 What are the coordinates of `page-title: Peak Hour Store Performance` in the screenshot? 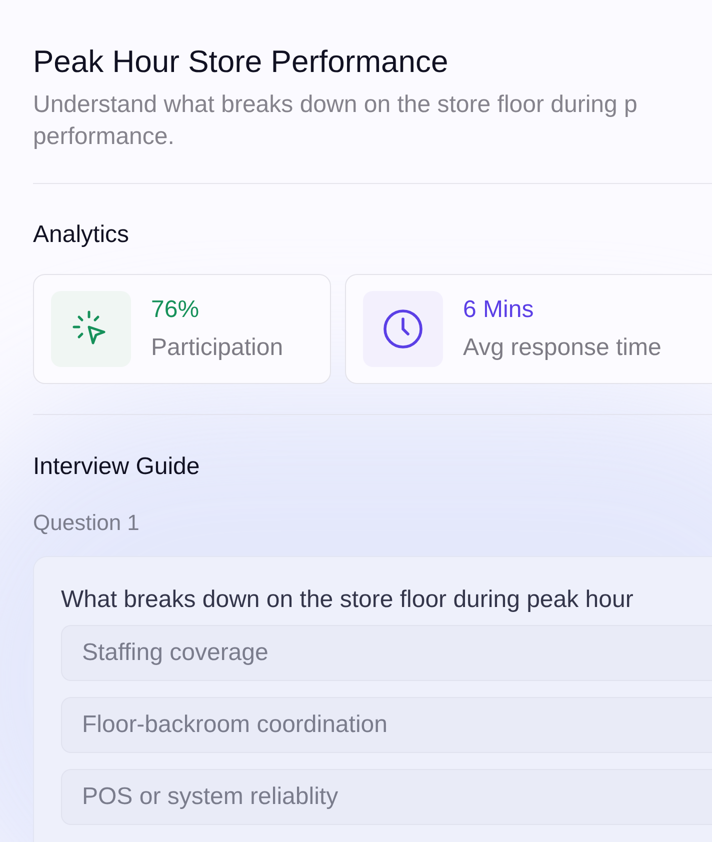 It's located at (240, 62).